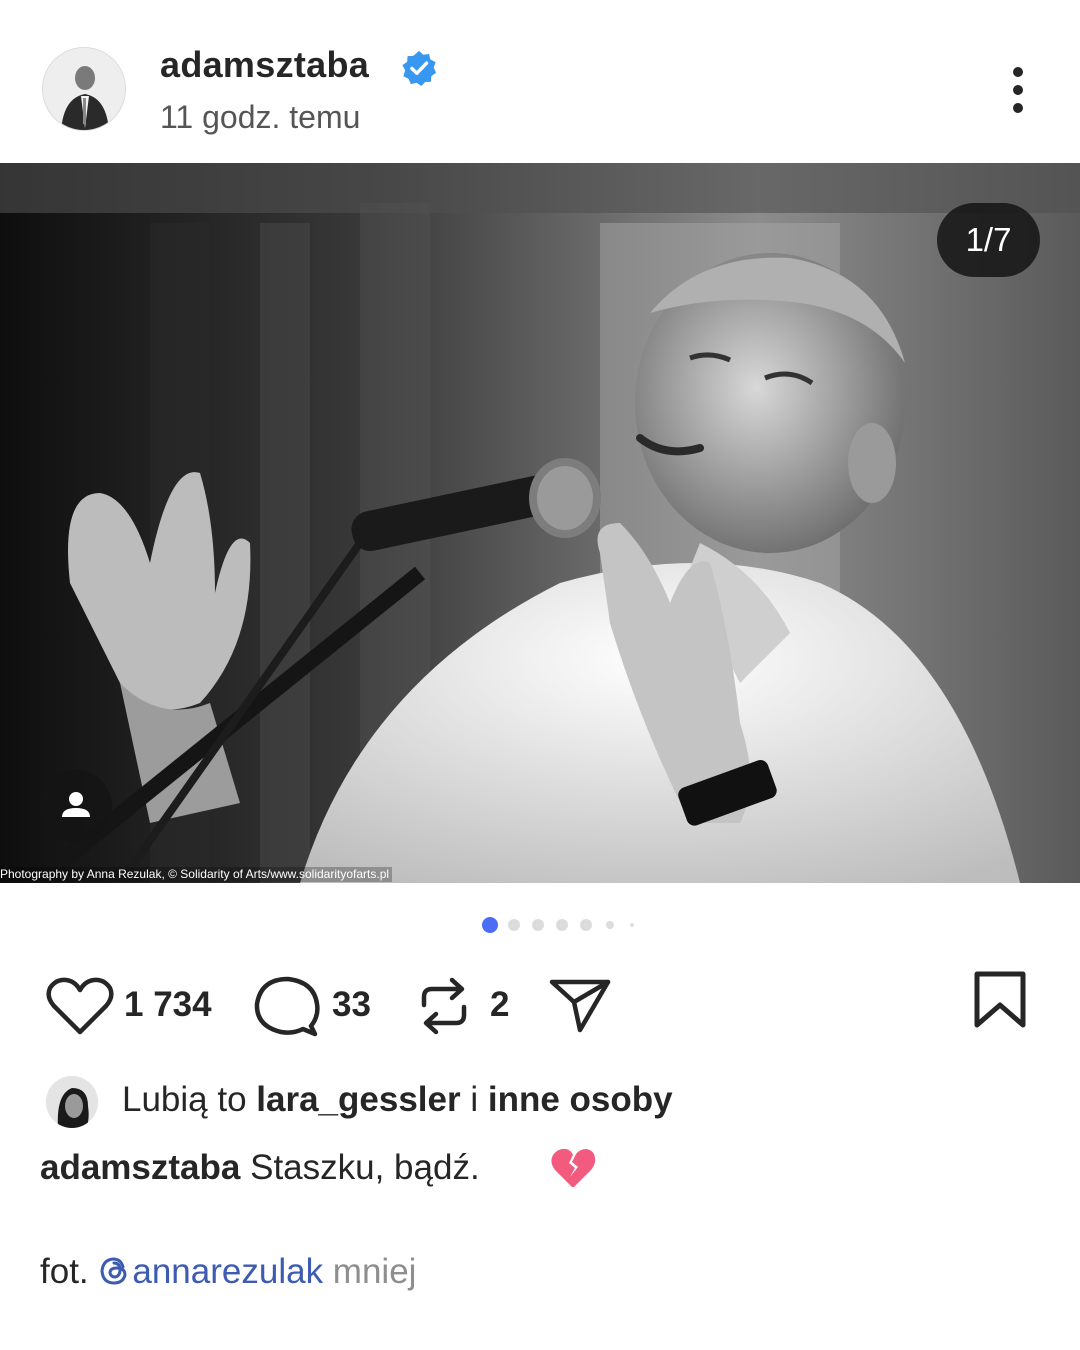 This screenshot has width=1080, height=1350. I want to click on mention-username: annarezulak, so click(227, 1271).